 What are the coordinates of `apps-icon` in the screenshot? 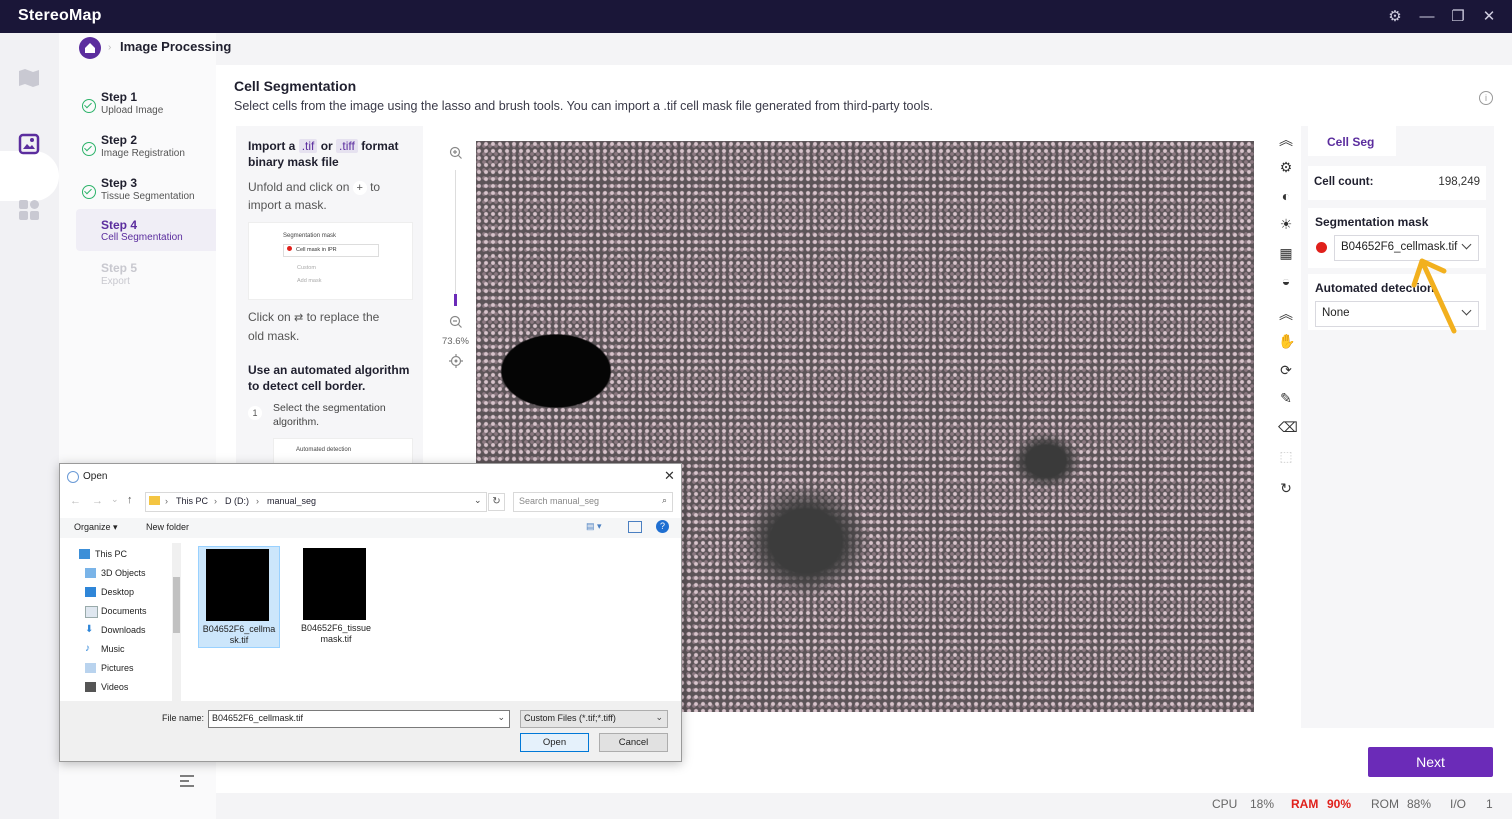 It's located at (29, 210).